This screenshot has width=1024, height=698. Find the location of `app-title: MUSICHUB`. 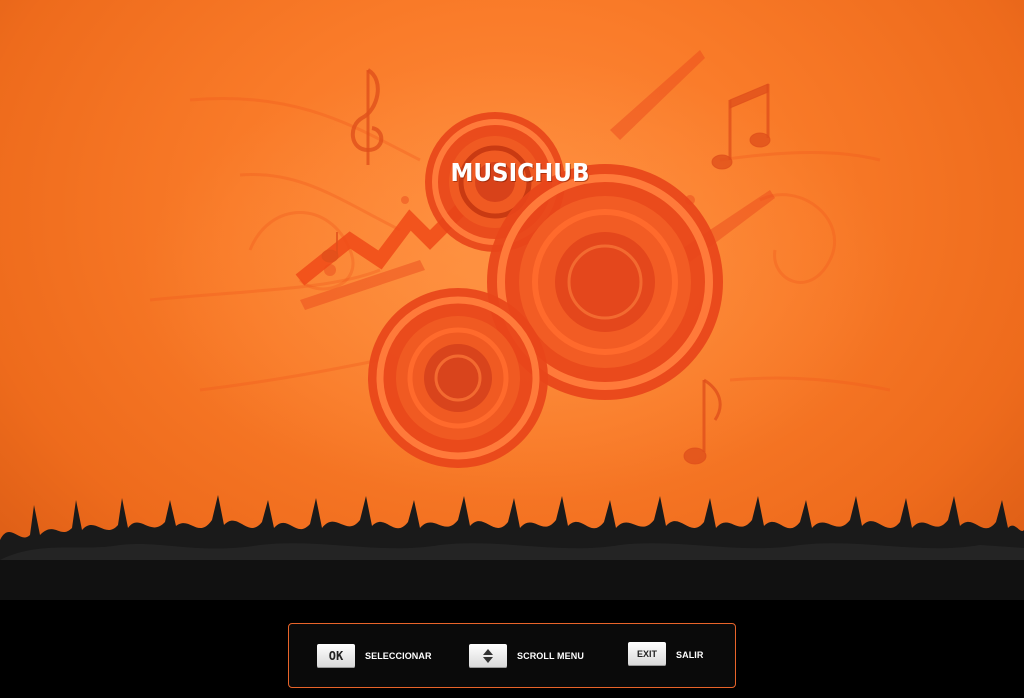

app-title: MUSICHUB is located at coordinates (520, 172).